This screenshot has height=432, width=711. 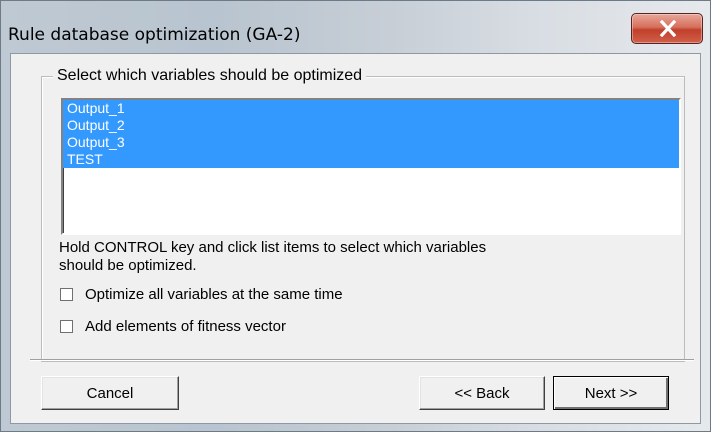 What do you see at coordinates (356, 27) in the screenshot?
I see `title-bar: Rule database optimization (GA-2)` at bounding box center [356, 27].